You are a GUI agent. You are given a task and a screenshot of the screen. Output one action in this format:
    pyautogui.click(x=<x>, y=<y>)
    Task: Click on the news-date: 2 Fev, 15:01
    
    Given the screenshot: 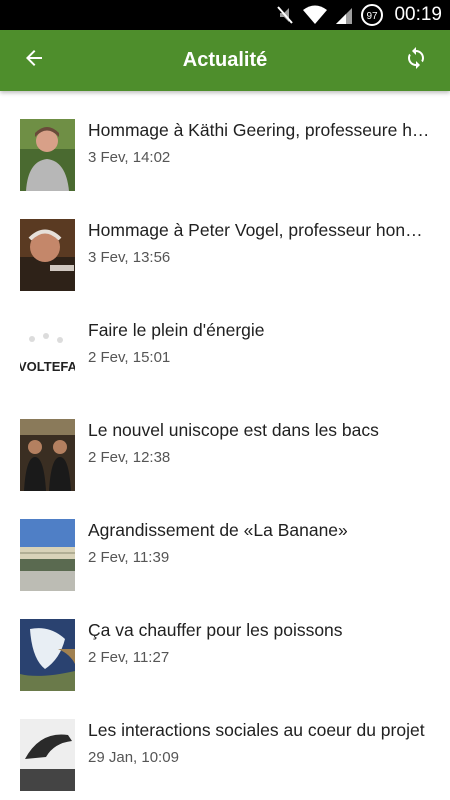 What is the action you would take?
    pyautogui.click(x=129, y=357)
    